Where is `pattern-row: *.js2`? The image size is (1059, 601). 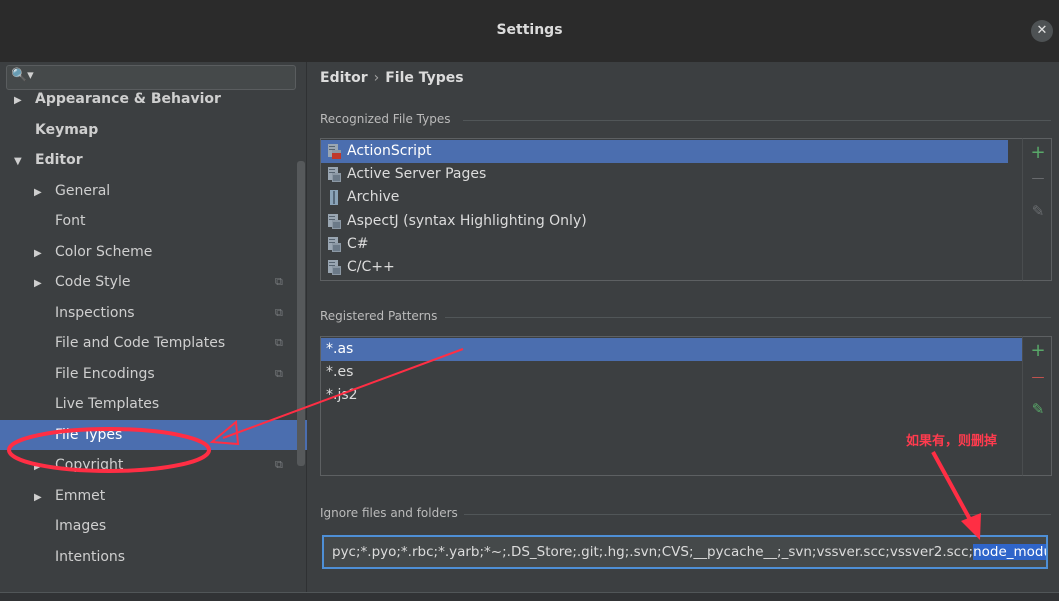
pattern-row: *.js2 is located at coordinates (671, 395).